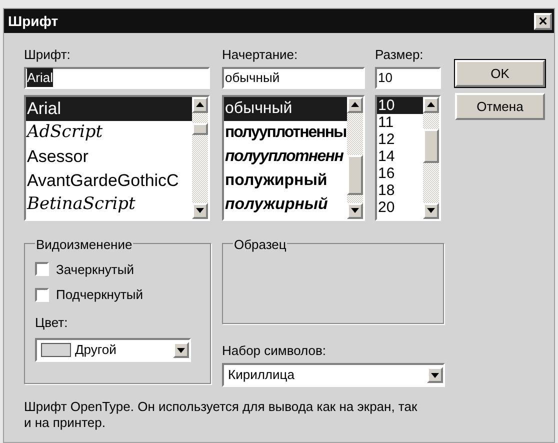 The width and height of the screenshot is (558, 443). What do you see at coordinates (220, 414) in the screenshot?
I see `description-text: Шрифт OpenType. Он используется для вывода как на экран, так и на принтер.` at bounding box center [220, 414].